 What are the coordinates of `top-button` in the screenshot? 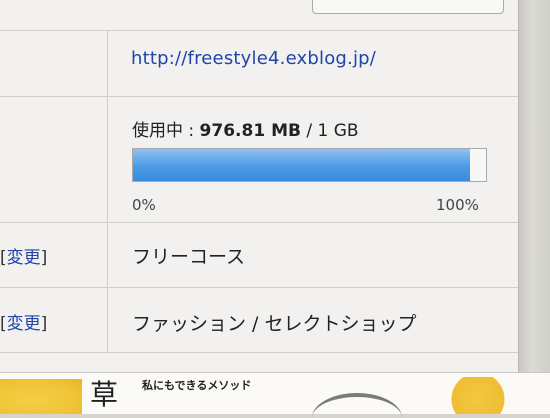 It's located at (408, 7).